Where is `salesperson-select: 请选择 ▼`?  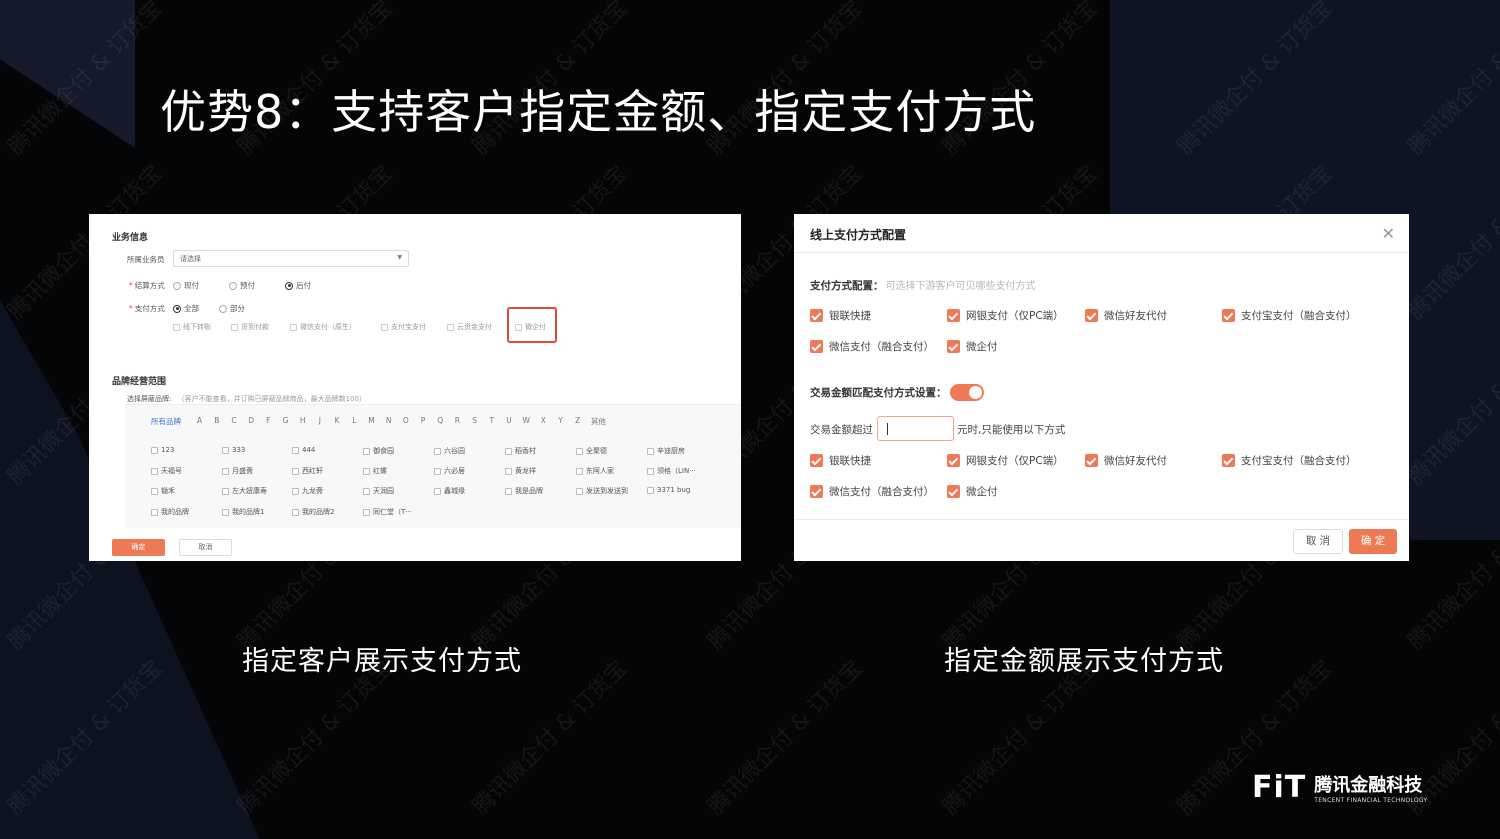 salesperson-select: 请选择 ▼ is located at coordinates (291, 258).